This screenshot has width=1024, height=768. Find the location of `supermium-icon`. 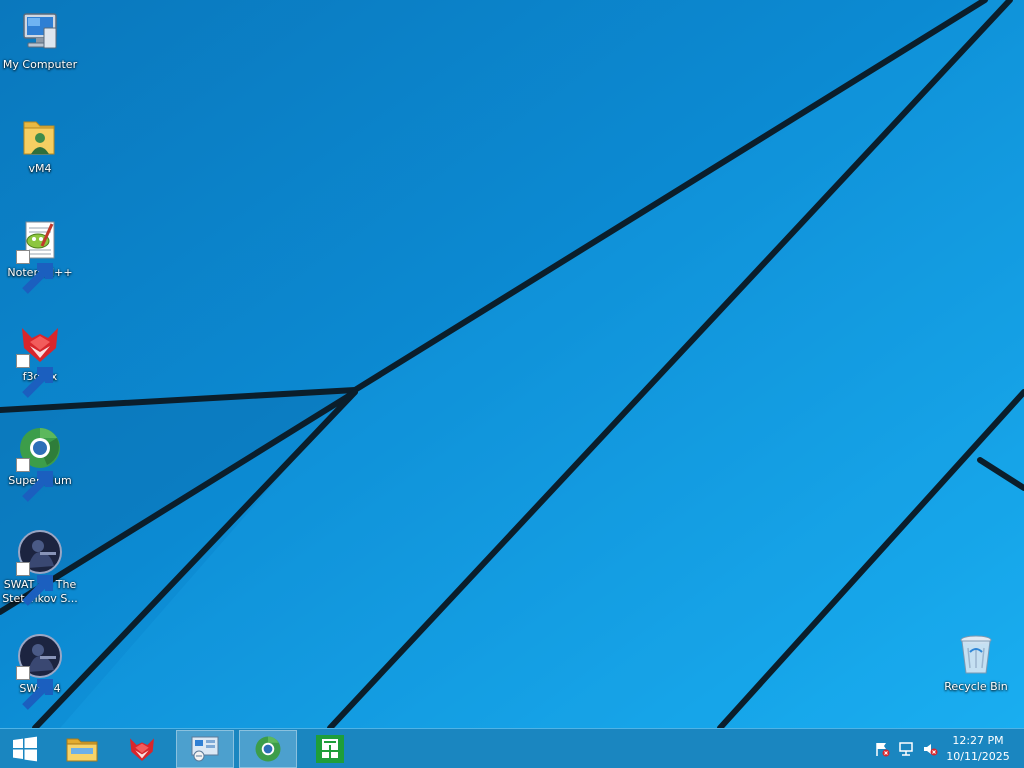

supermium-icon is located at coordinates (268, 749).